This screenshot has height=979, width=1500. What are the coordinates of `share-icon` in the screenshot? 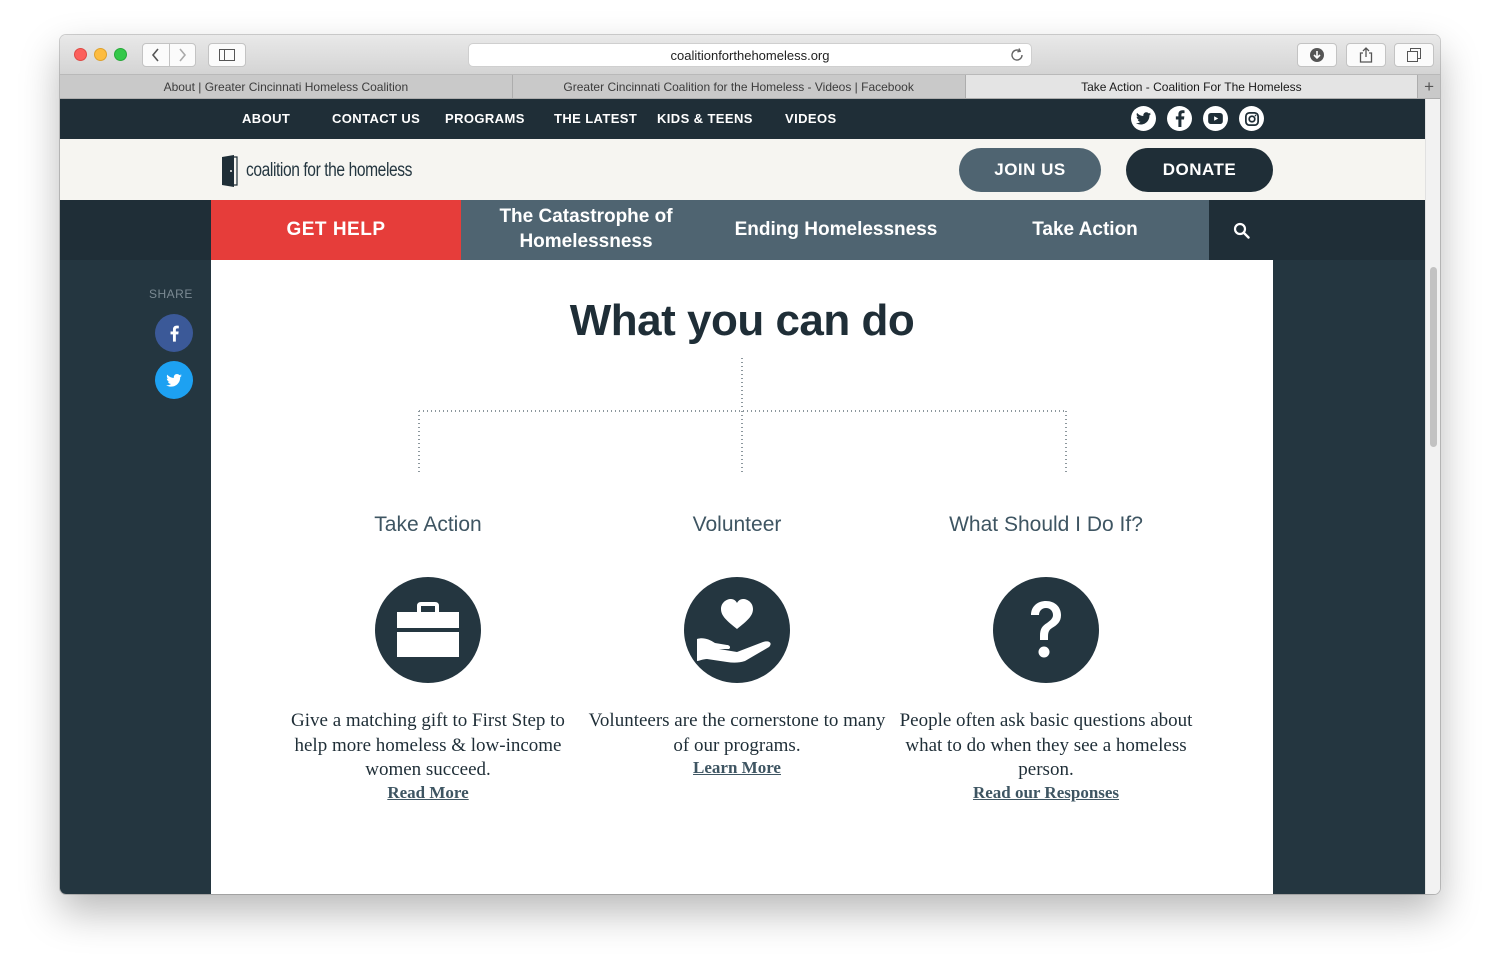 It's located at (1366, 55).